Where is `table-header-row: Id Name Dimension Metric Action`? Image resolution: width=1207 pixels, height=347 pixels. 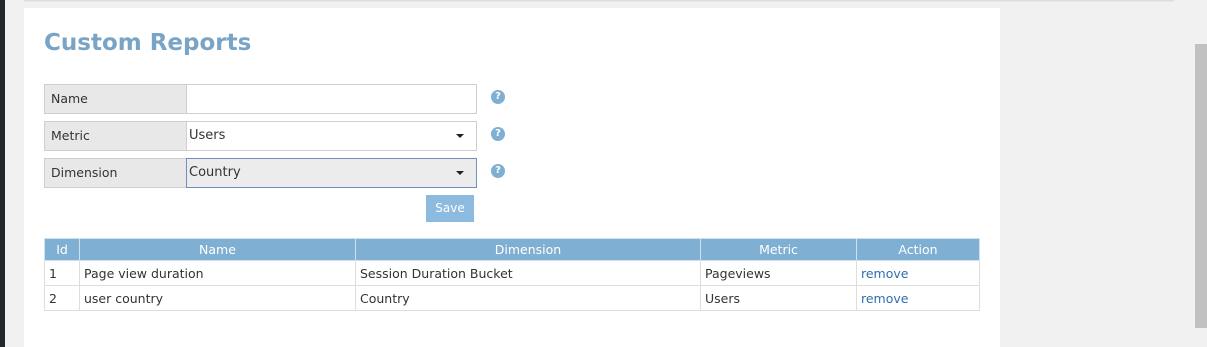 table-header-row: Id Name Dimension Metric Action is located at coordinates (512, 249).